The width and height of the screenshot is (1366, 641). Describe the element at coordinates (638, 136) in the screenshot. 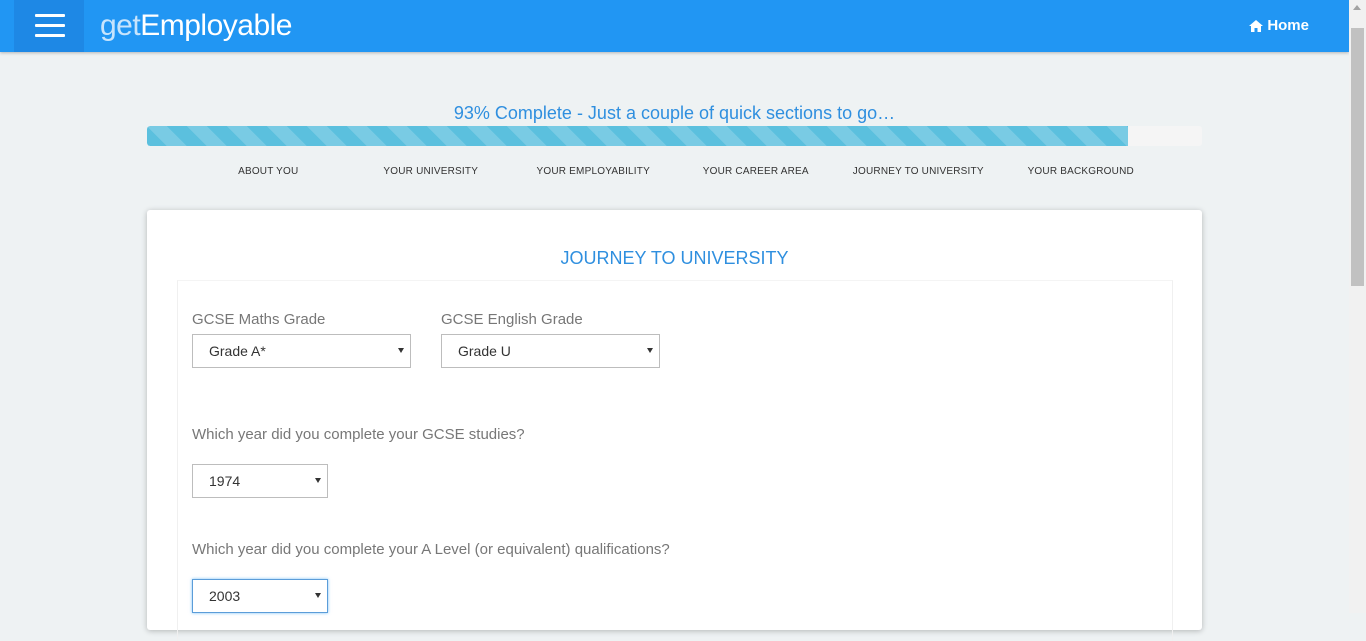

I see `progress-bar-fill` at that location.